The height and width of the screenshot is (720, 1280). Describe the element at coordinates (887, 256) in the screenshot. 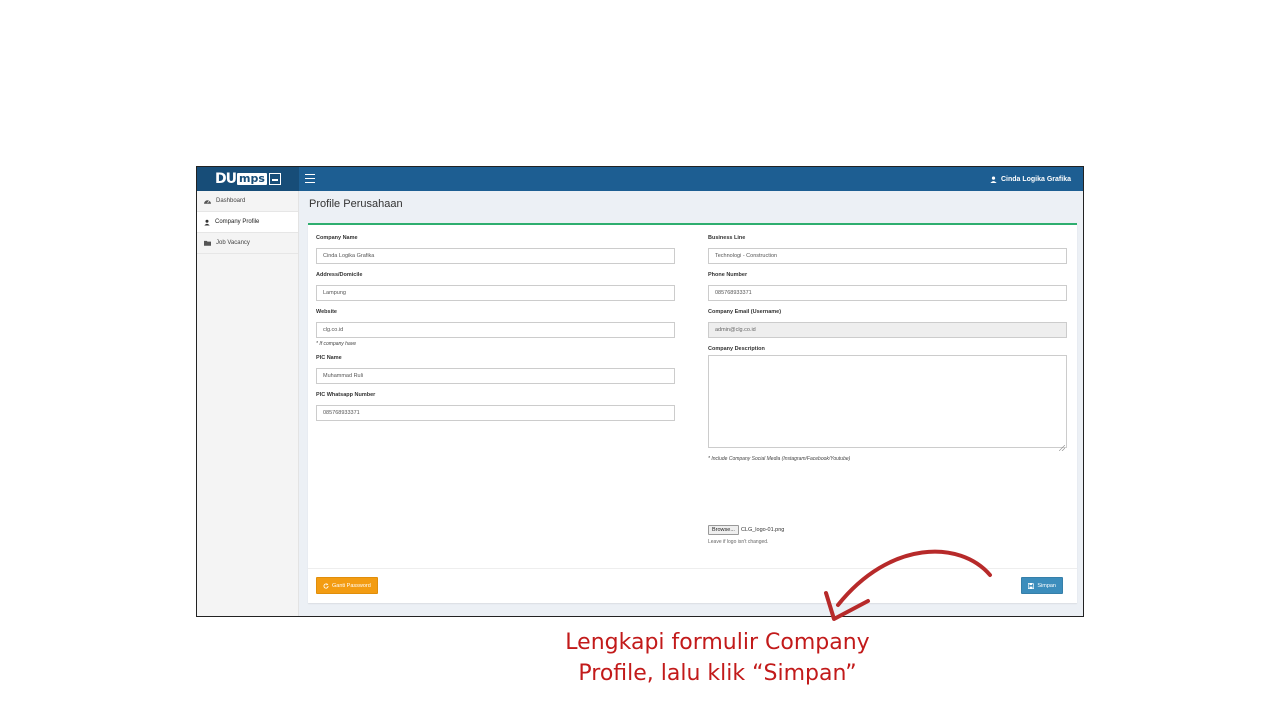

I see `business-line-input` at that location.